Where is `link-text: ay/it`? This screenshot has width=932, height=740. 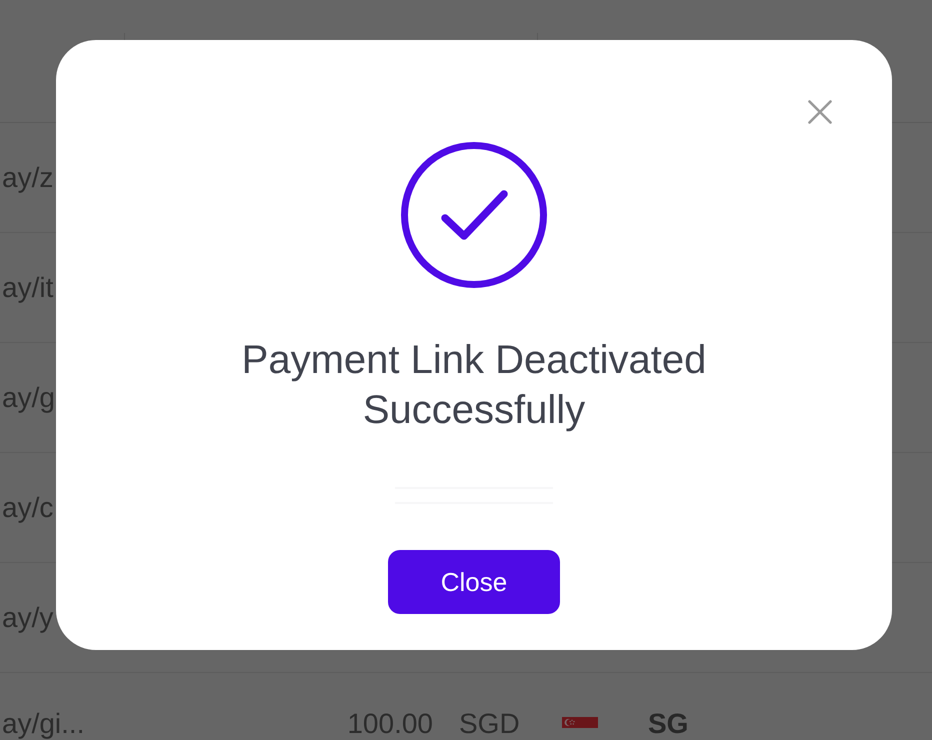 link-text: ay/it is located at coordinates (27, 288).